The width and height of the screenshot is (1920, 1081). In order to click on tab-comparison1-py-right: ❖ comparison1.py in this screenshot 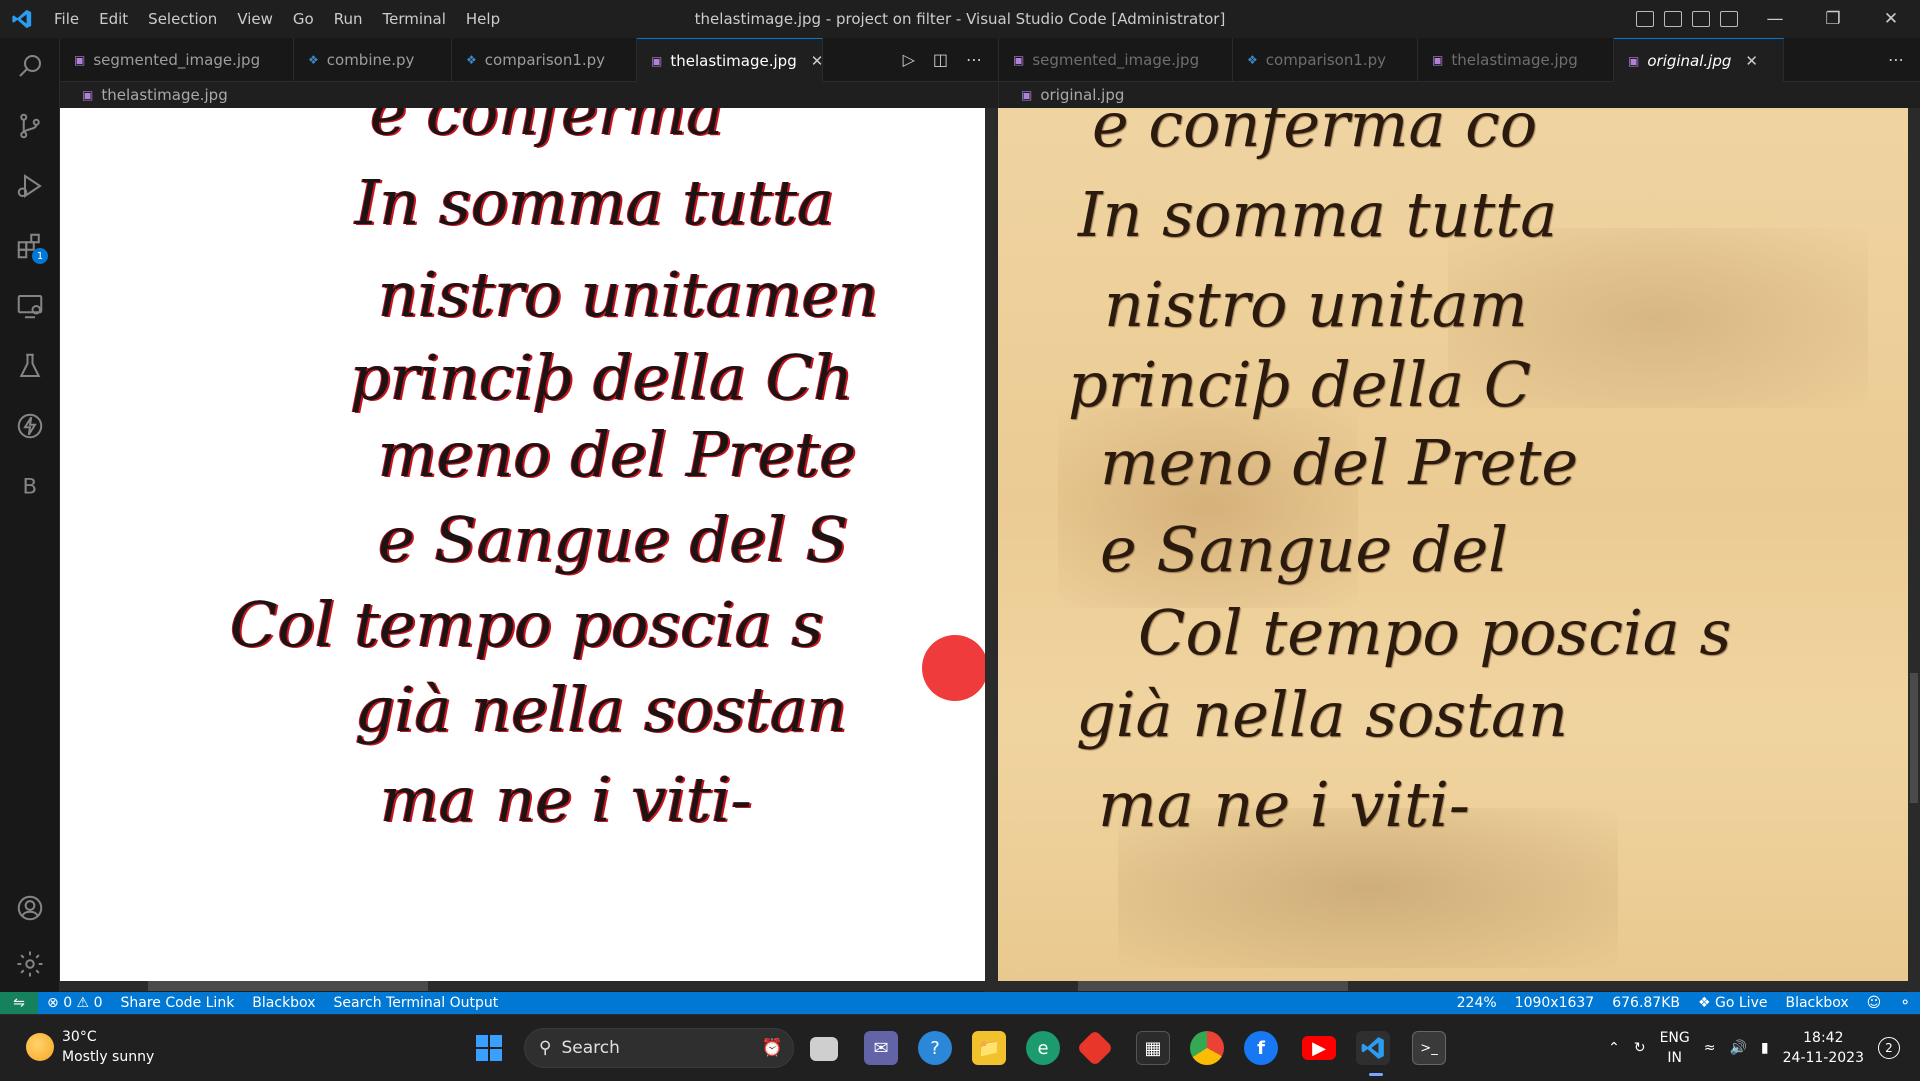, I will do `click(1325, 60)`.